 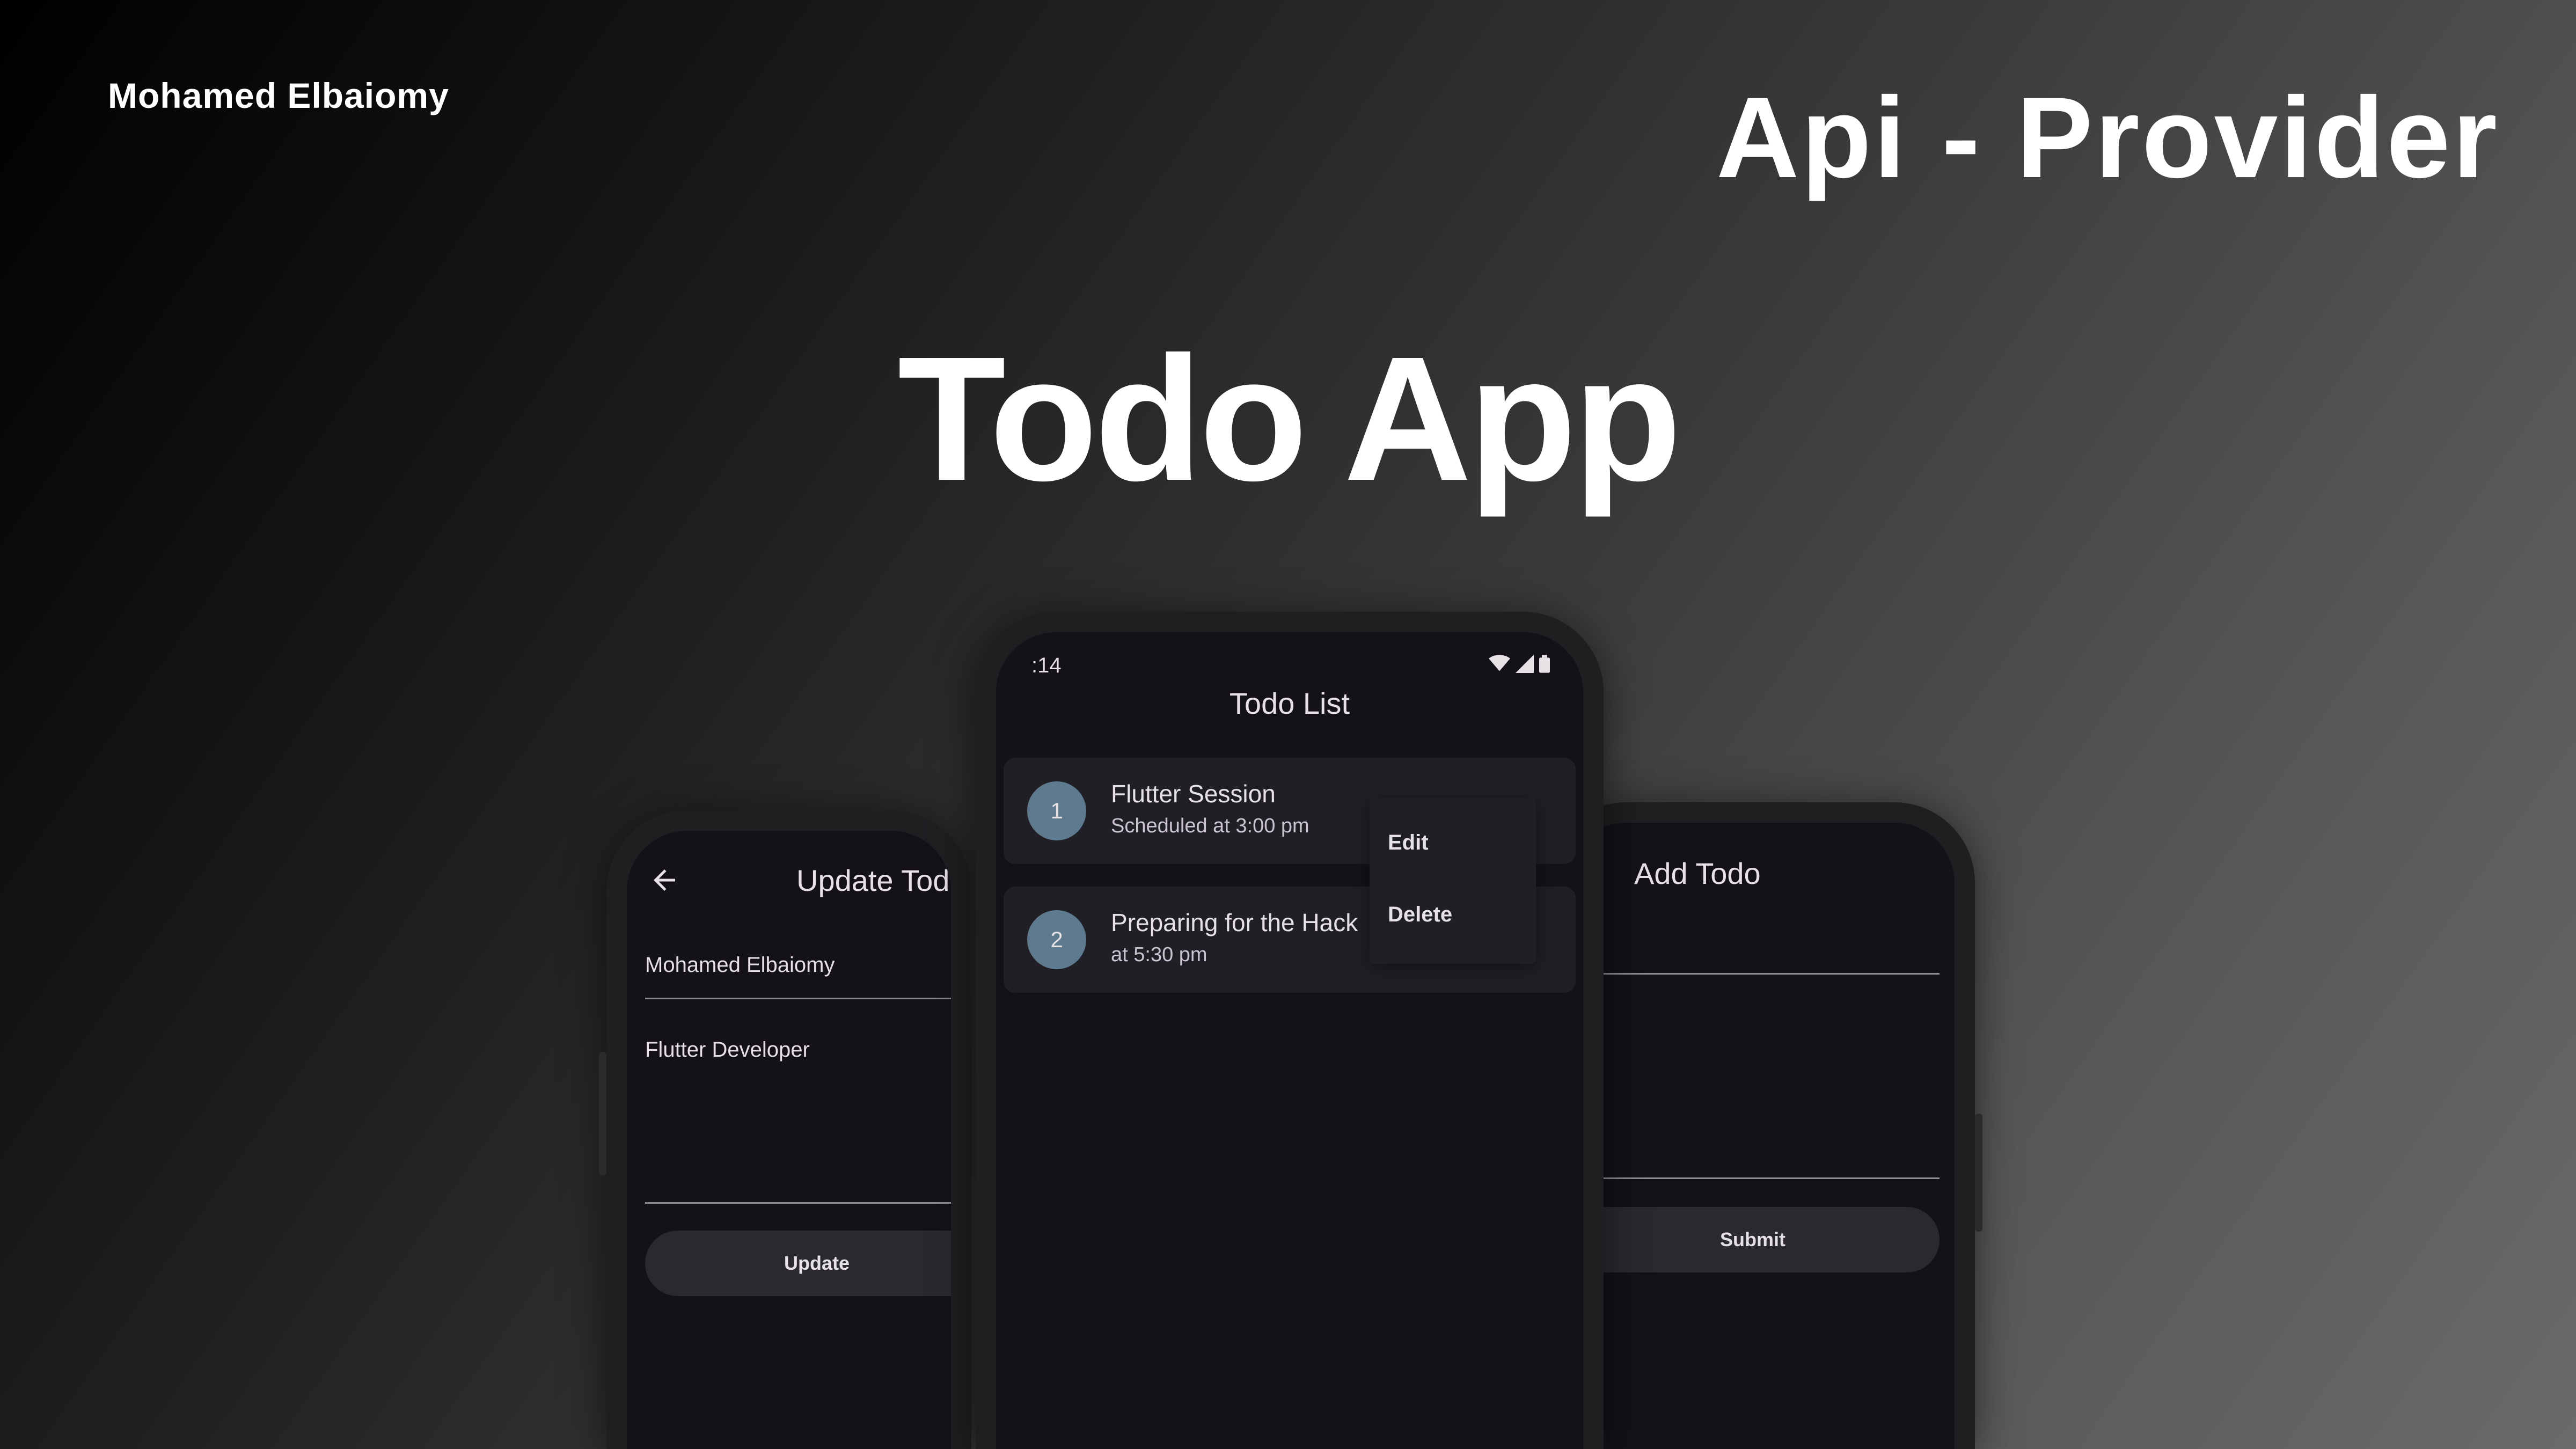 I want to click on page-title: Todo App, so click(x=1289, y=418).